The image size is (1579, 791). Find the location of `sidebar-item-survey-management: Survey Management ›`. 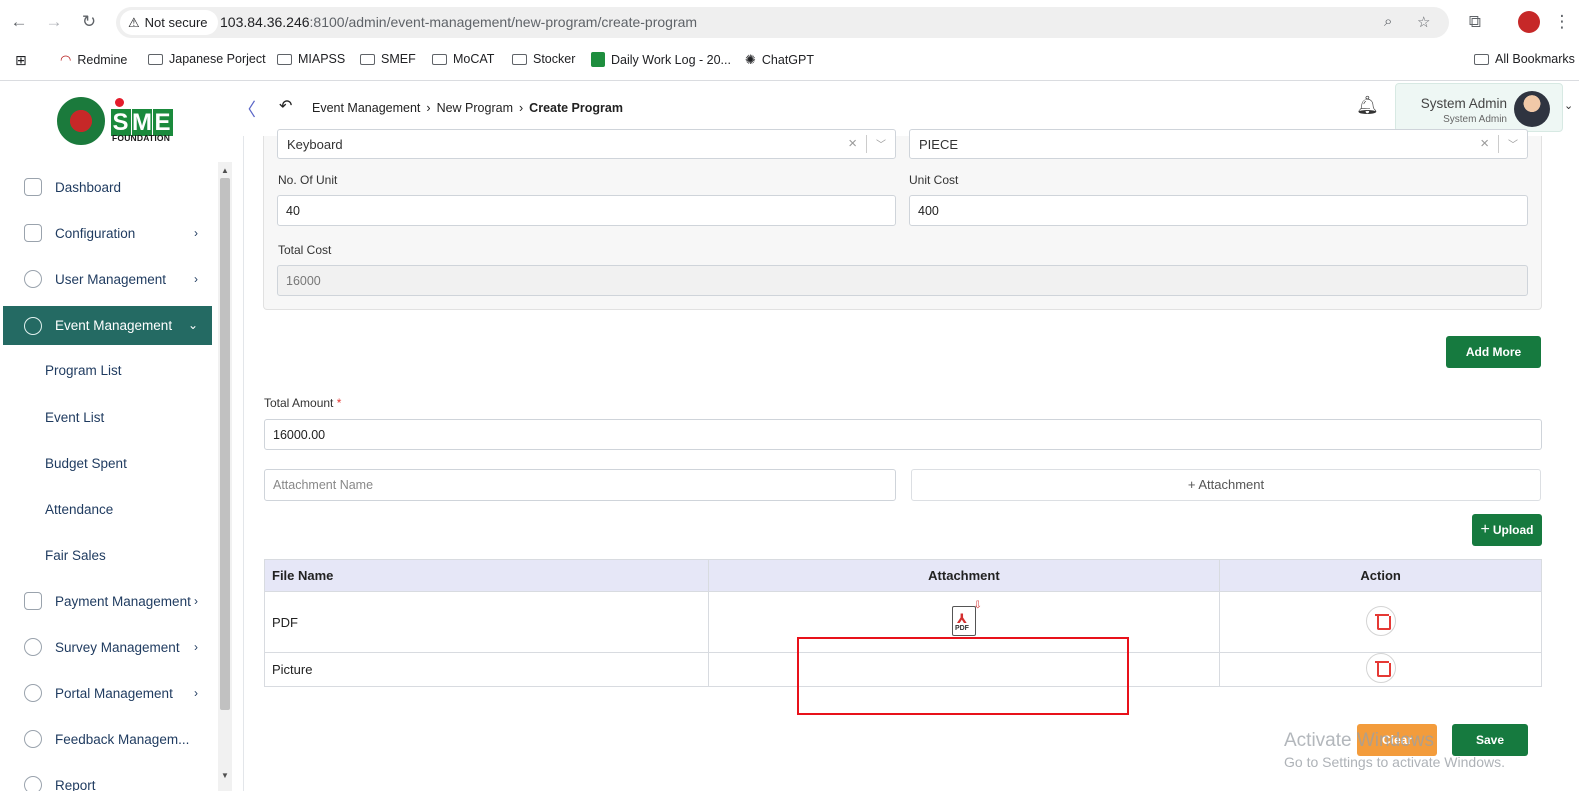

sidebar-item-survey-management: Survey Management › is located at coordinates (107, 647).